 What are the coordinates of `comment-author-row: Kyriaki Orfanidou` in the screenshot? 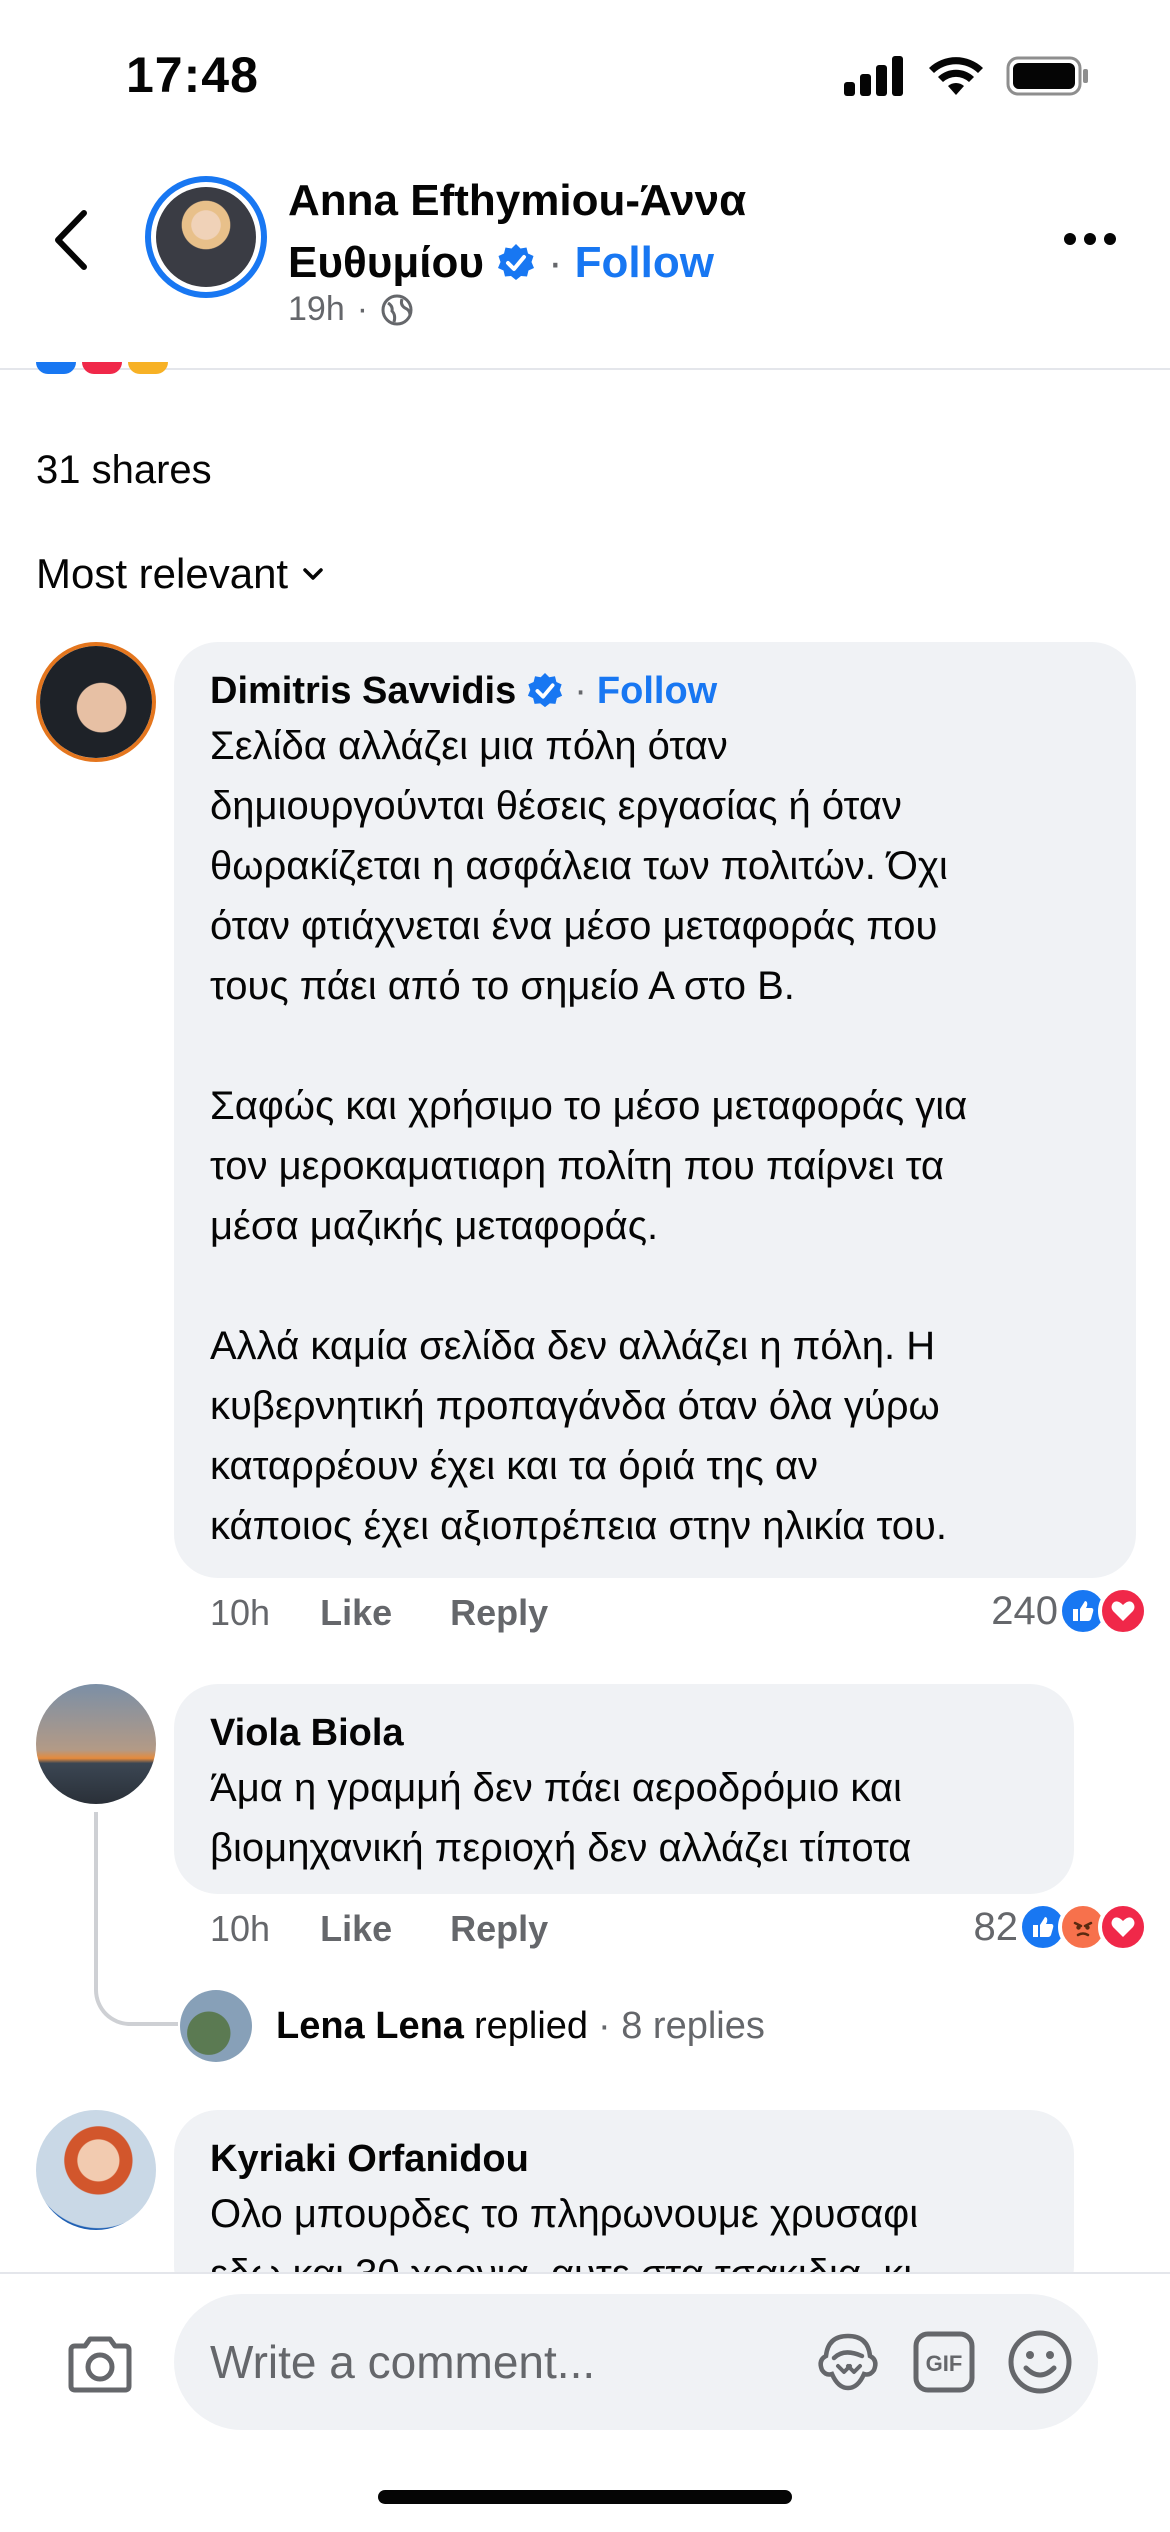 It's located at (624, 2159).